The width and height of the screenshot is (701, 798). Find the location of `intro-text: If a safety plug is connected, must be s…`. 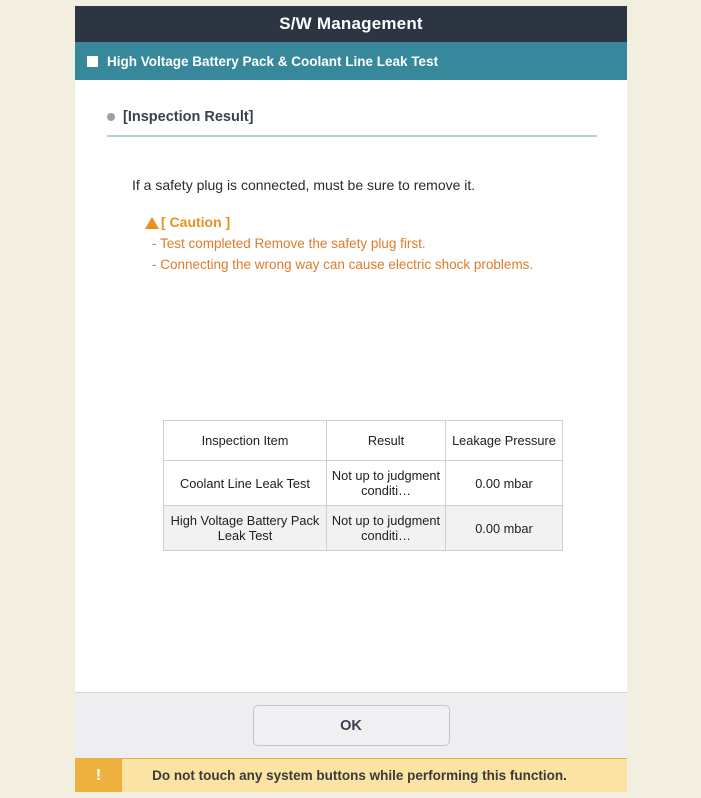

intro-text: If a safety plug is connected, must be s… is located at coordinates (304, 185).